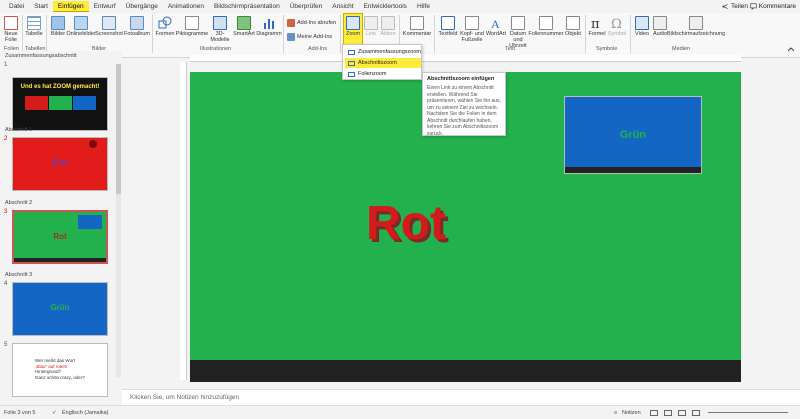 The height and width of the screenshot is (419, 800). What do you see at coordinates (406, 223) in the screenshot?
I see `slide-main-text: Rot` at bounding box center [406, 223].